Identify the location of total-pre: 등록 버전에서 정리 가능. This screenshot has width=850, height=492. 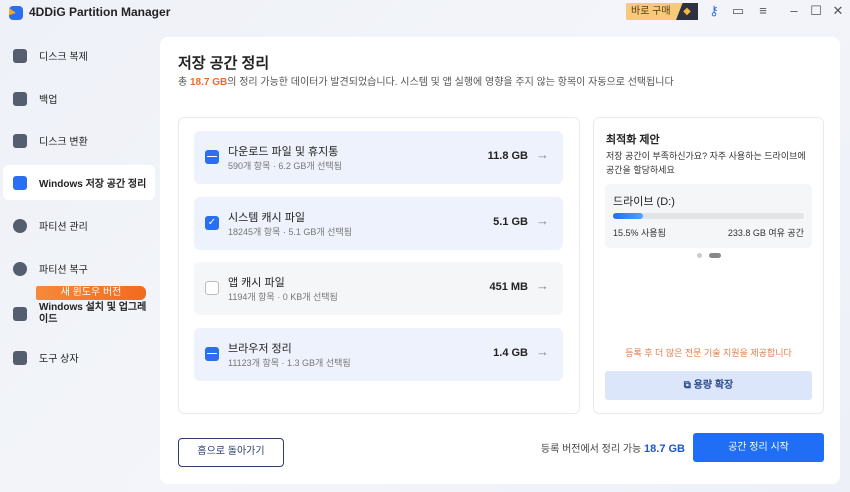
(592, 449).